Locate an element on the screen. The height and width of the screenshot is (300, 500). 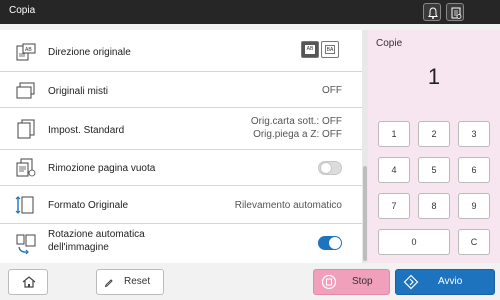
setting-label-line2: dell'immagine is located at coordinates (78, 247).